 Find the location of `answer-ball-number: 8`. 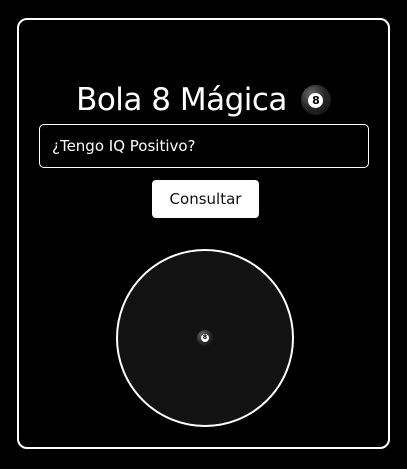

answer-ball-number: 8 is located at coordinates (205, 338).